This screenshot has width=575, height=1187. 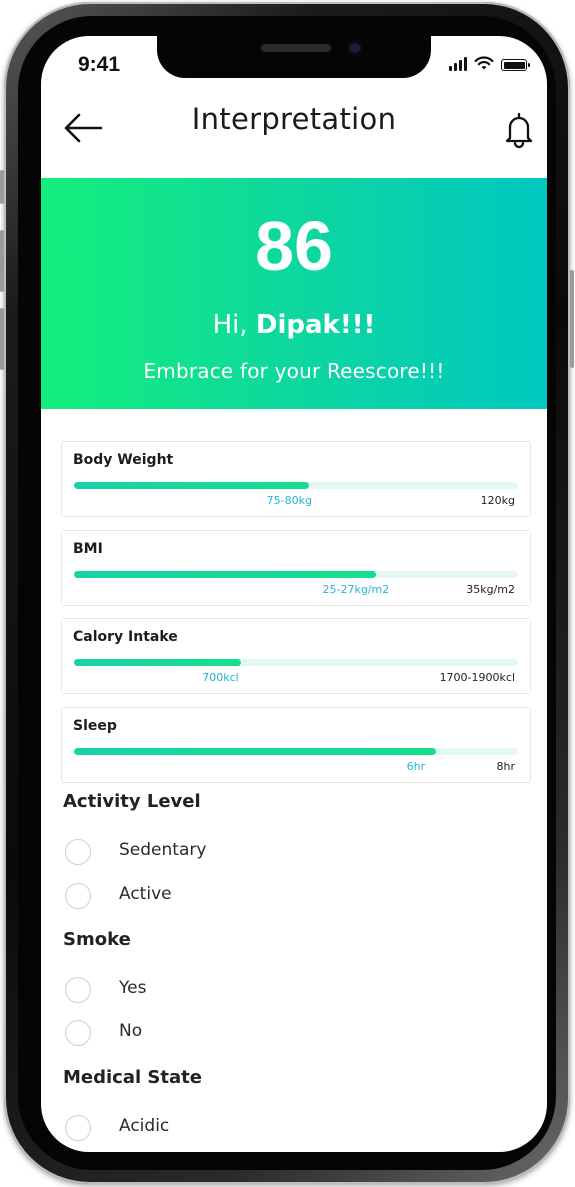 I want to click on notification-button, so click(x=519, y=130).